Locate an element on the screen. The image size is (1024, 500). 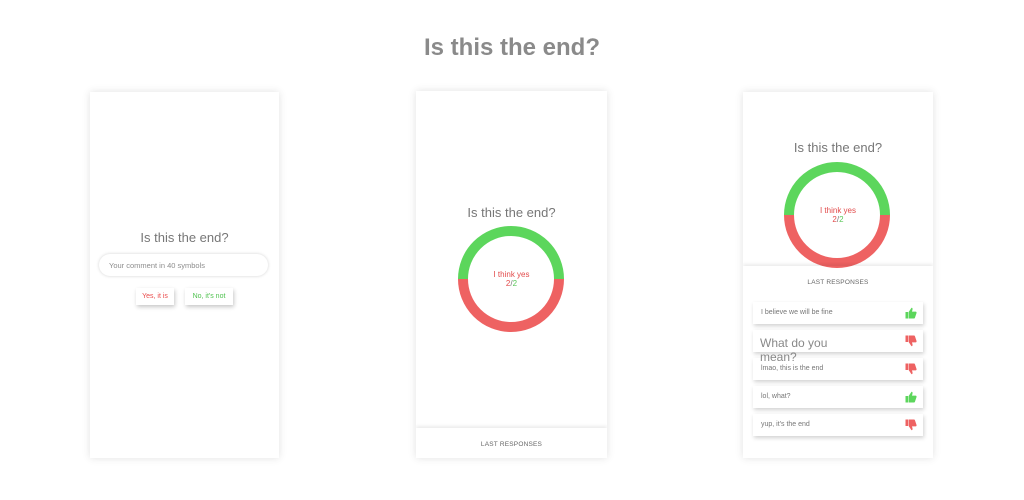
response-text: I believe we will be fine is located at coordinates (797, 312).